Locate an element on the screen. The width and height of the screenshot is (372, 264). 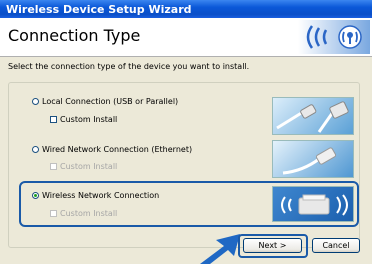
title-bar: Wireless Device Setup Wizard is located at coordinates (186, 9).